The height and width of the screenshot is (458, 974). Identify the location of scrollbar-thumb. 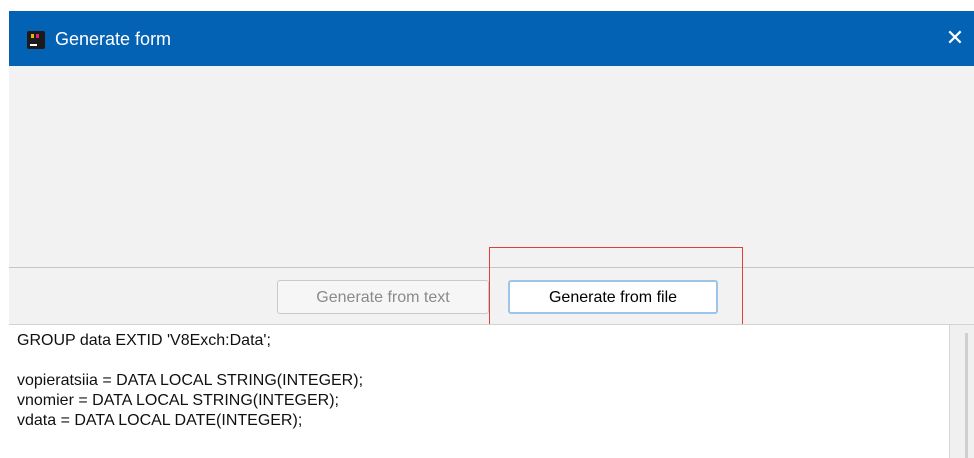
(966, 395).